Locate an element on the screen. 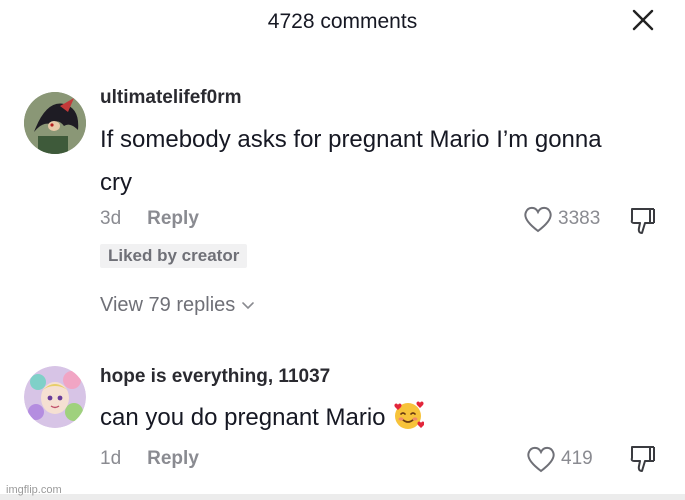  comments-count-title: 4728 comments is located at coordinates (342, 21).